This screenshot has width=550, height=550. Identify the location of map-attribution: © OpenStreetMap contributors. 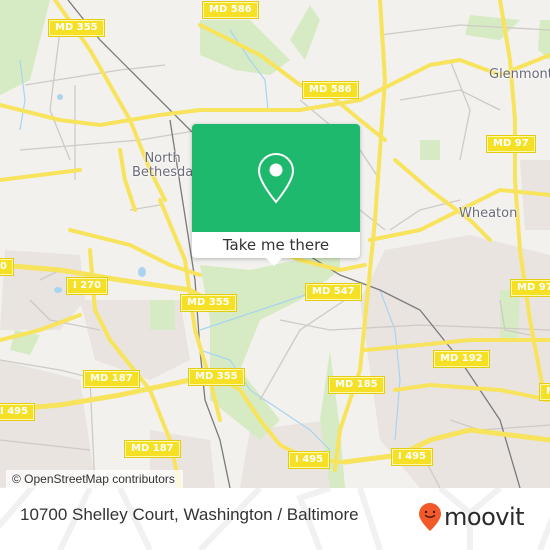
(94, 479).